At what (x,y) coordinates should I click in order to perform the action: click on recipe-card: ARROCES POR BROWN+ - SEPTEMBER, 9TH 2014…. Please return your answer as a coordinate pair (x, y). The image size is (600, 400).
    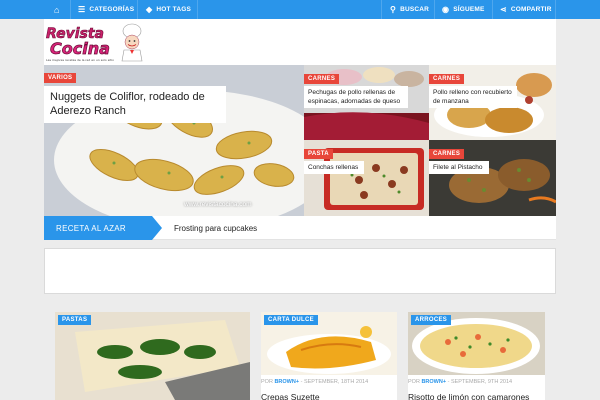
    Looking at the image, I should click on (476, 356).